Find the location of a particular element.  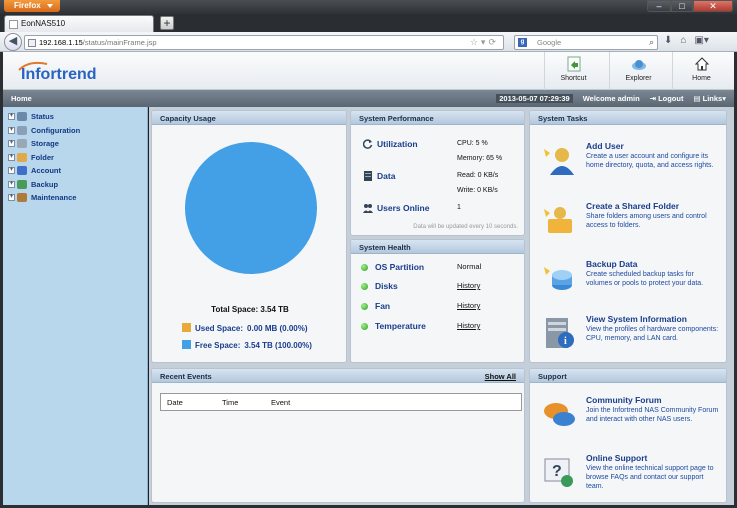

firefox-menu-label: Firefox is located at coordinates (27, 5).